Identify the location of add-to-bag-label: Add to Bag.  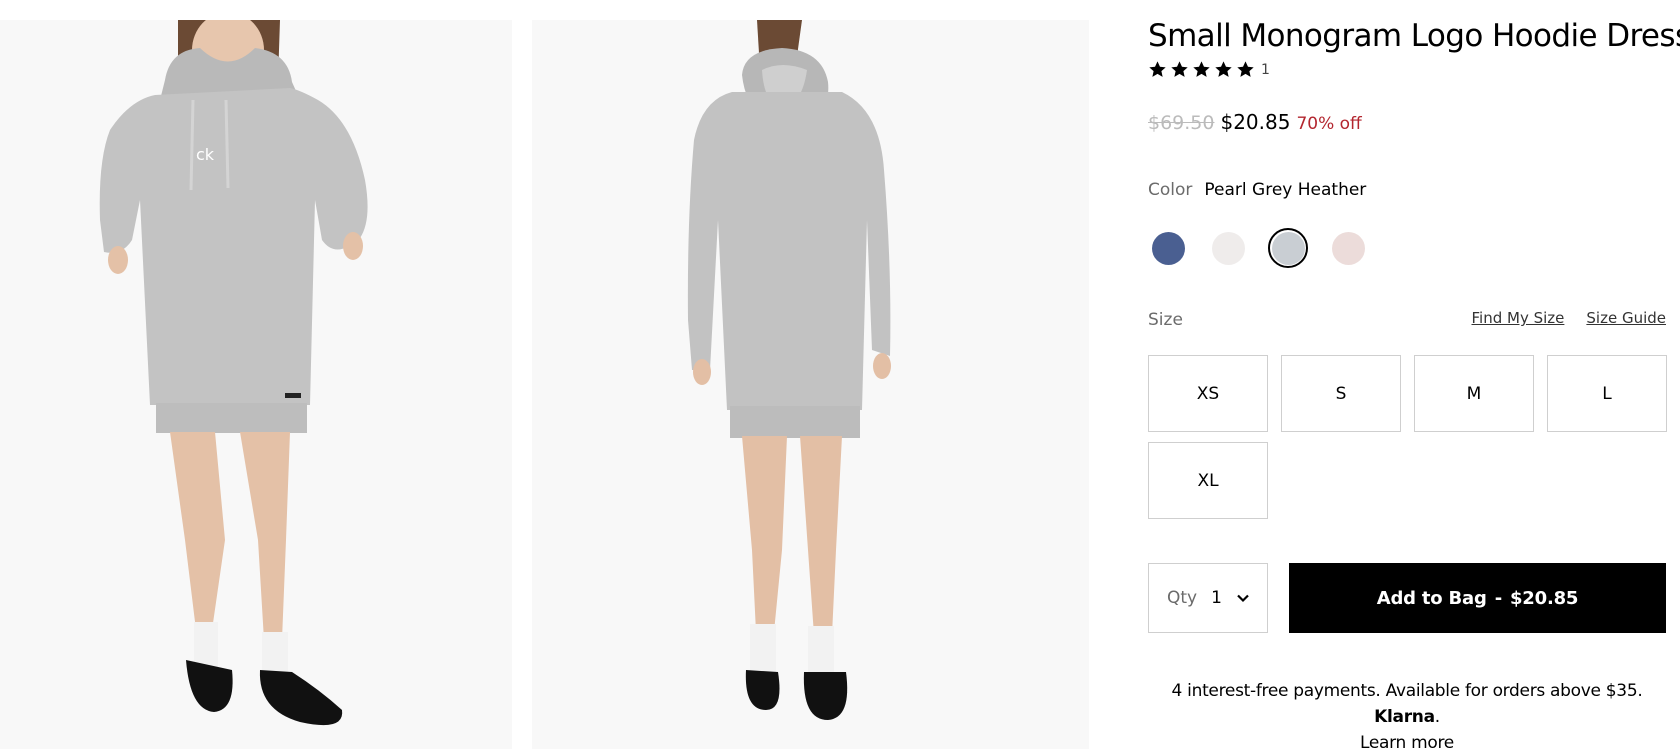
(1431, 598).